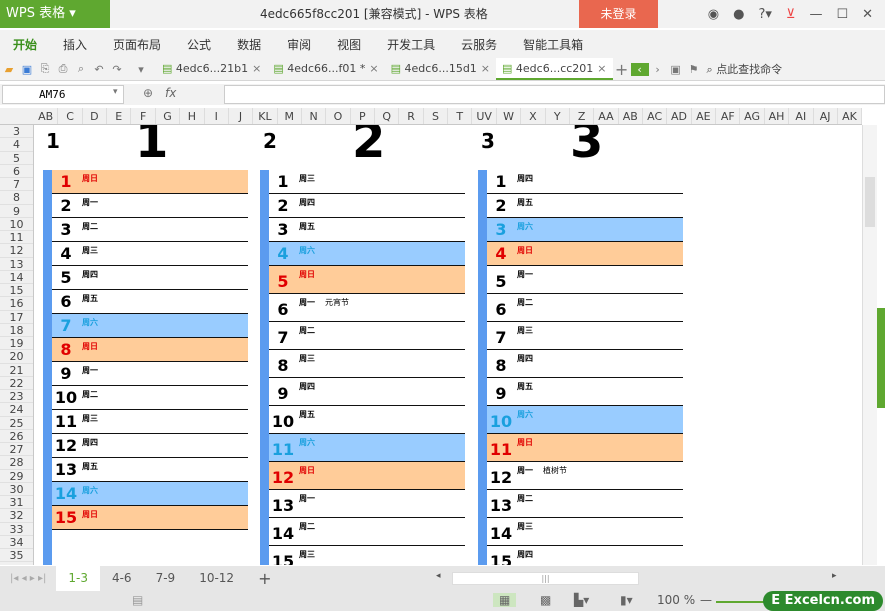 Image resolution: width=885 pixels, height=611 pixels. Describe the element at coordinates (801, 116) in the screenshot. I see `column-header: AI` at that location.